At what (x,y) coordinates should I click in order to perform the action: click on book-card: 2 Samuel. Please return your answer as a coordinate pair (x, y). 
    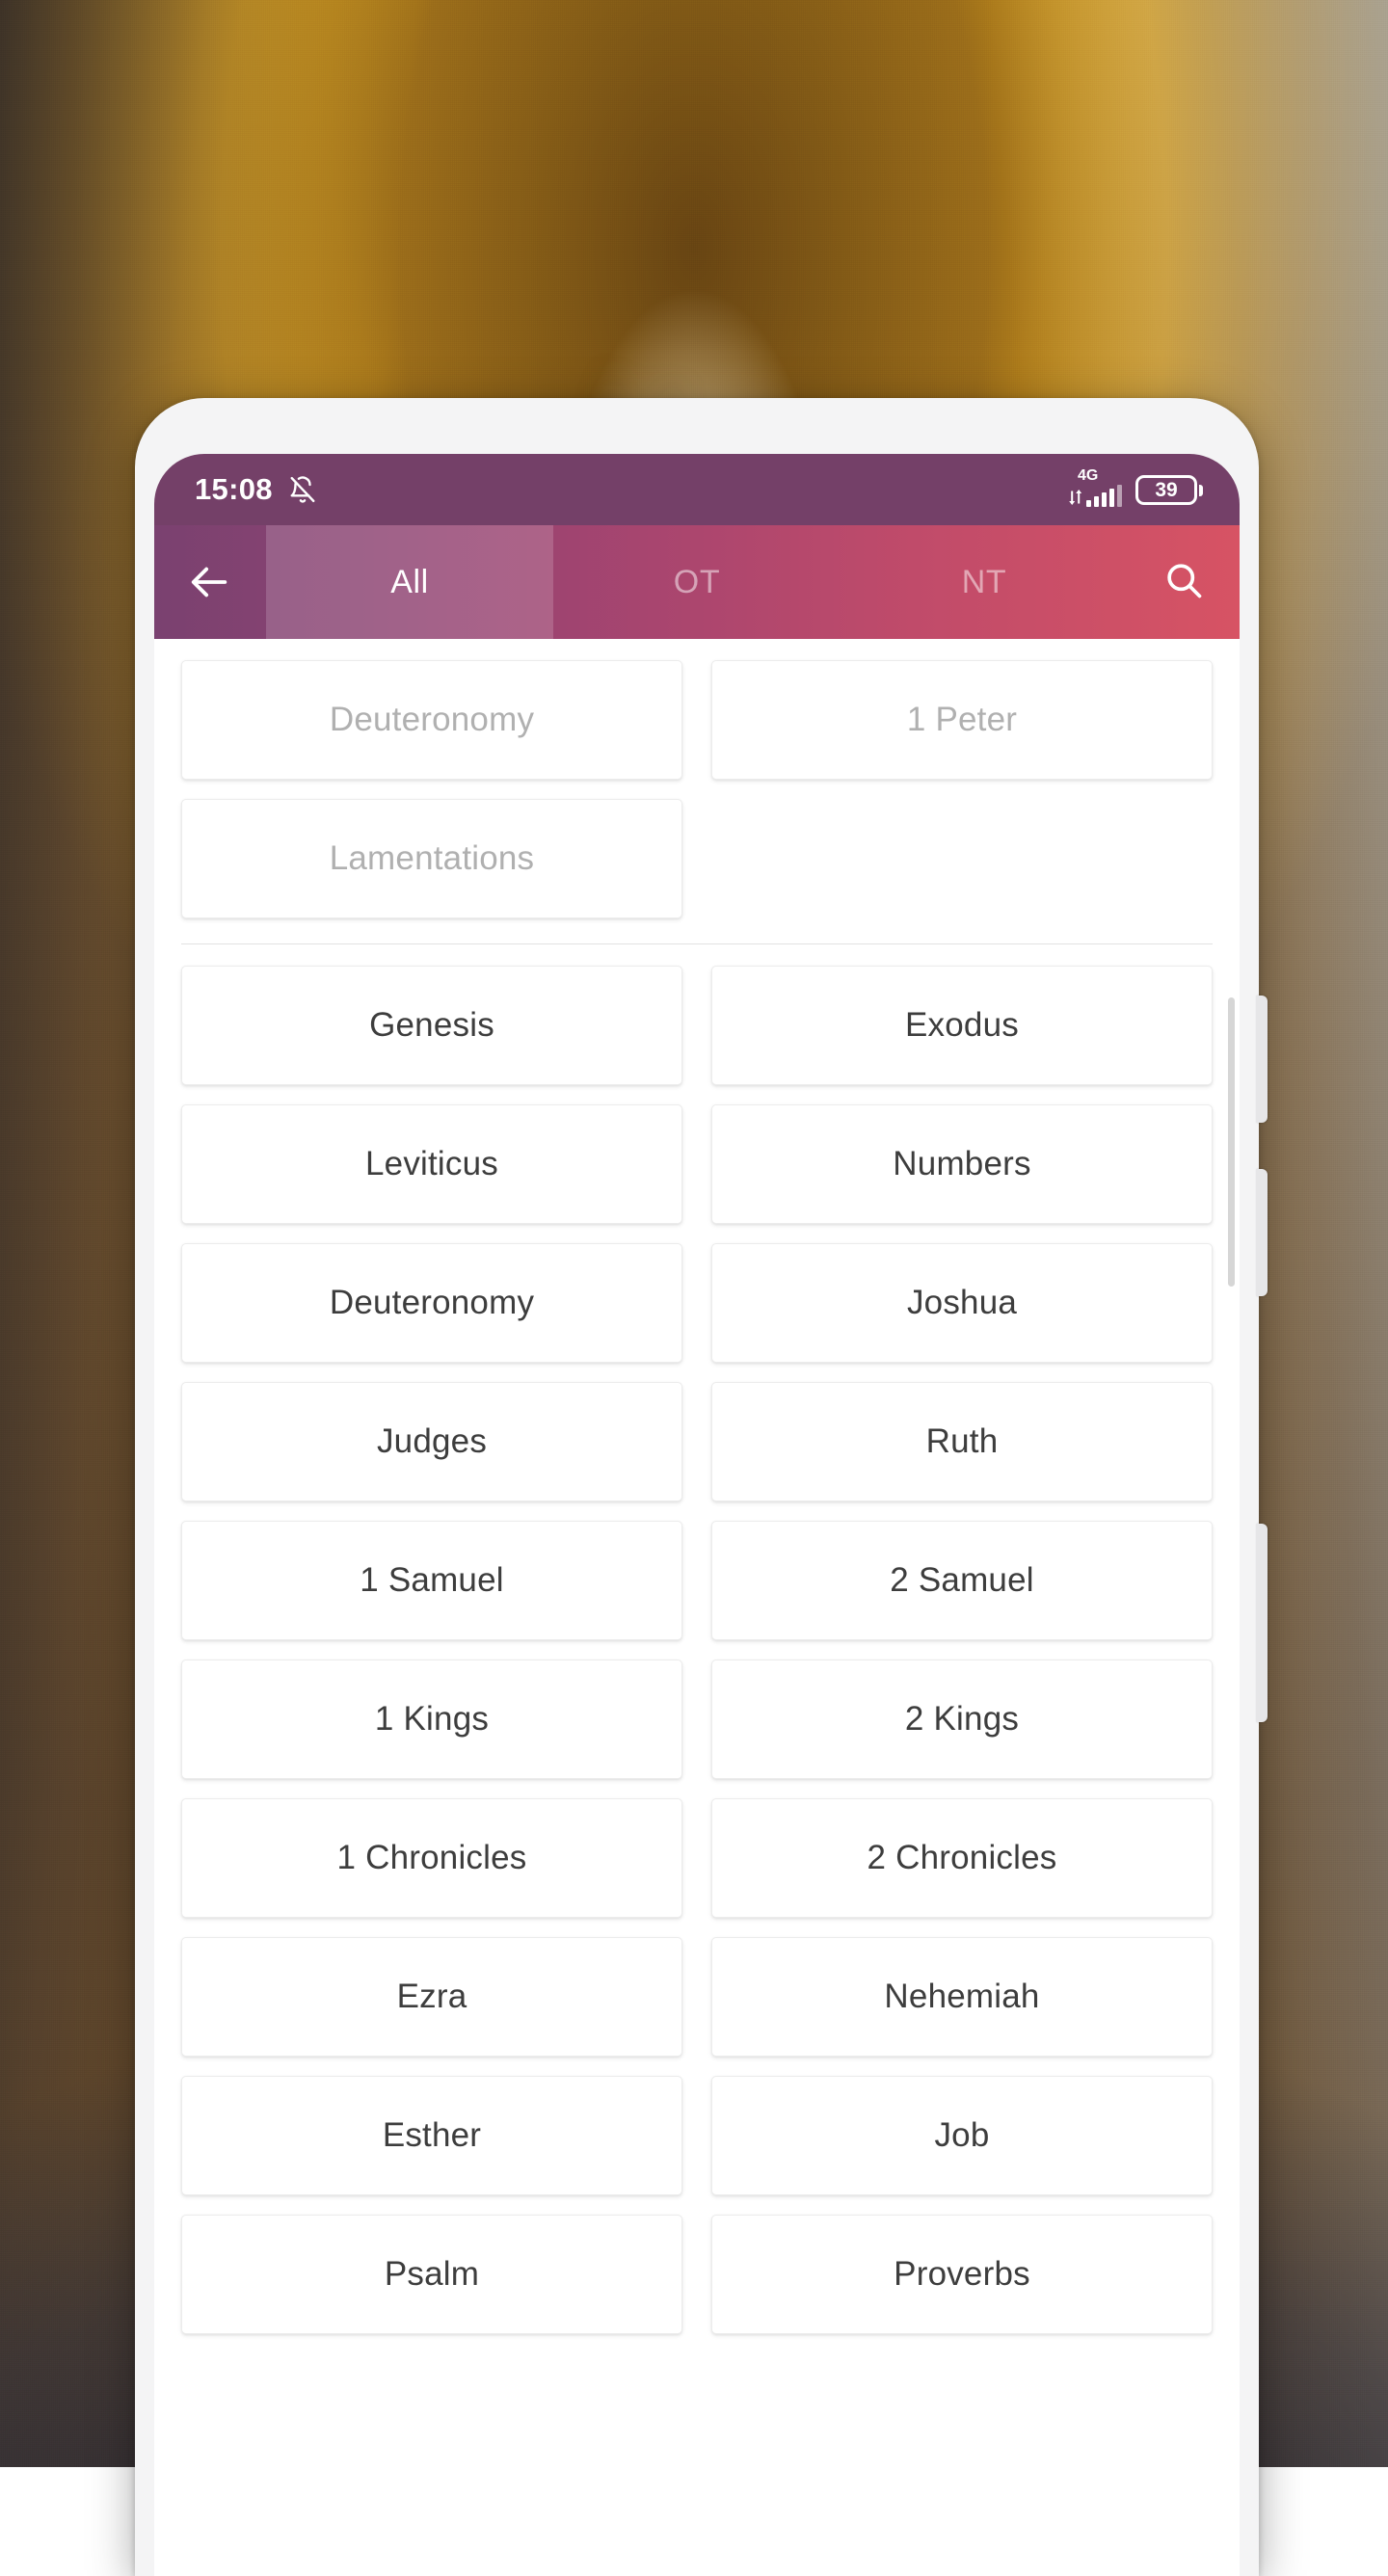
    Looking at the image, I should click on (962, 1580).